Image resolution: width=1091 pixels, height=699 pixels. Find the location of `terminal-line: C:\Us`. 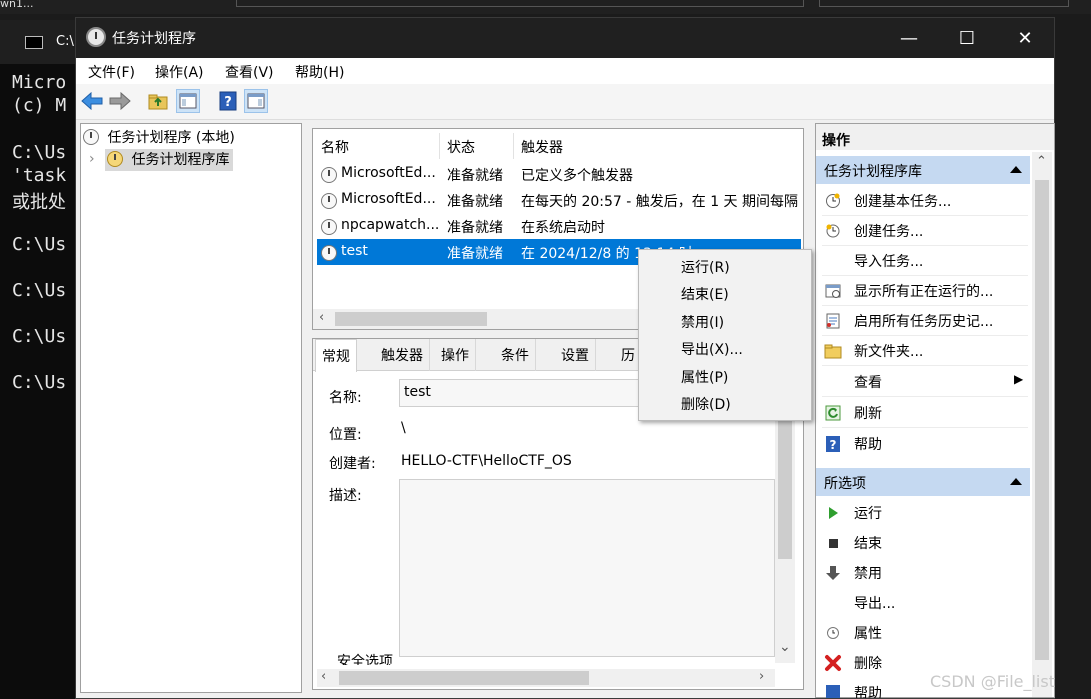

terminal-line: C:\Us is located at coordinates (39, 290).